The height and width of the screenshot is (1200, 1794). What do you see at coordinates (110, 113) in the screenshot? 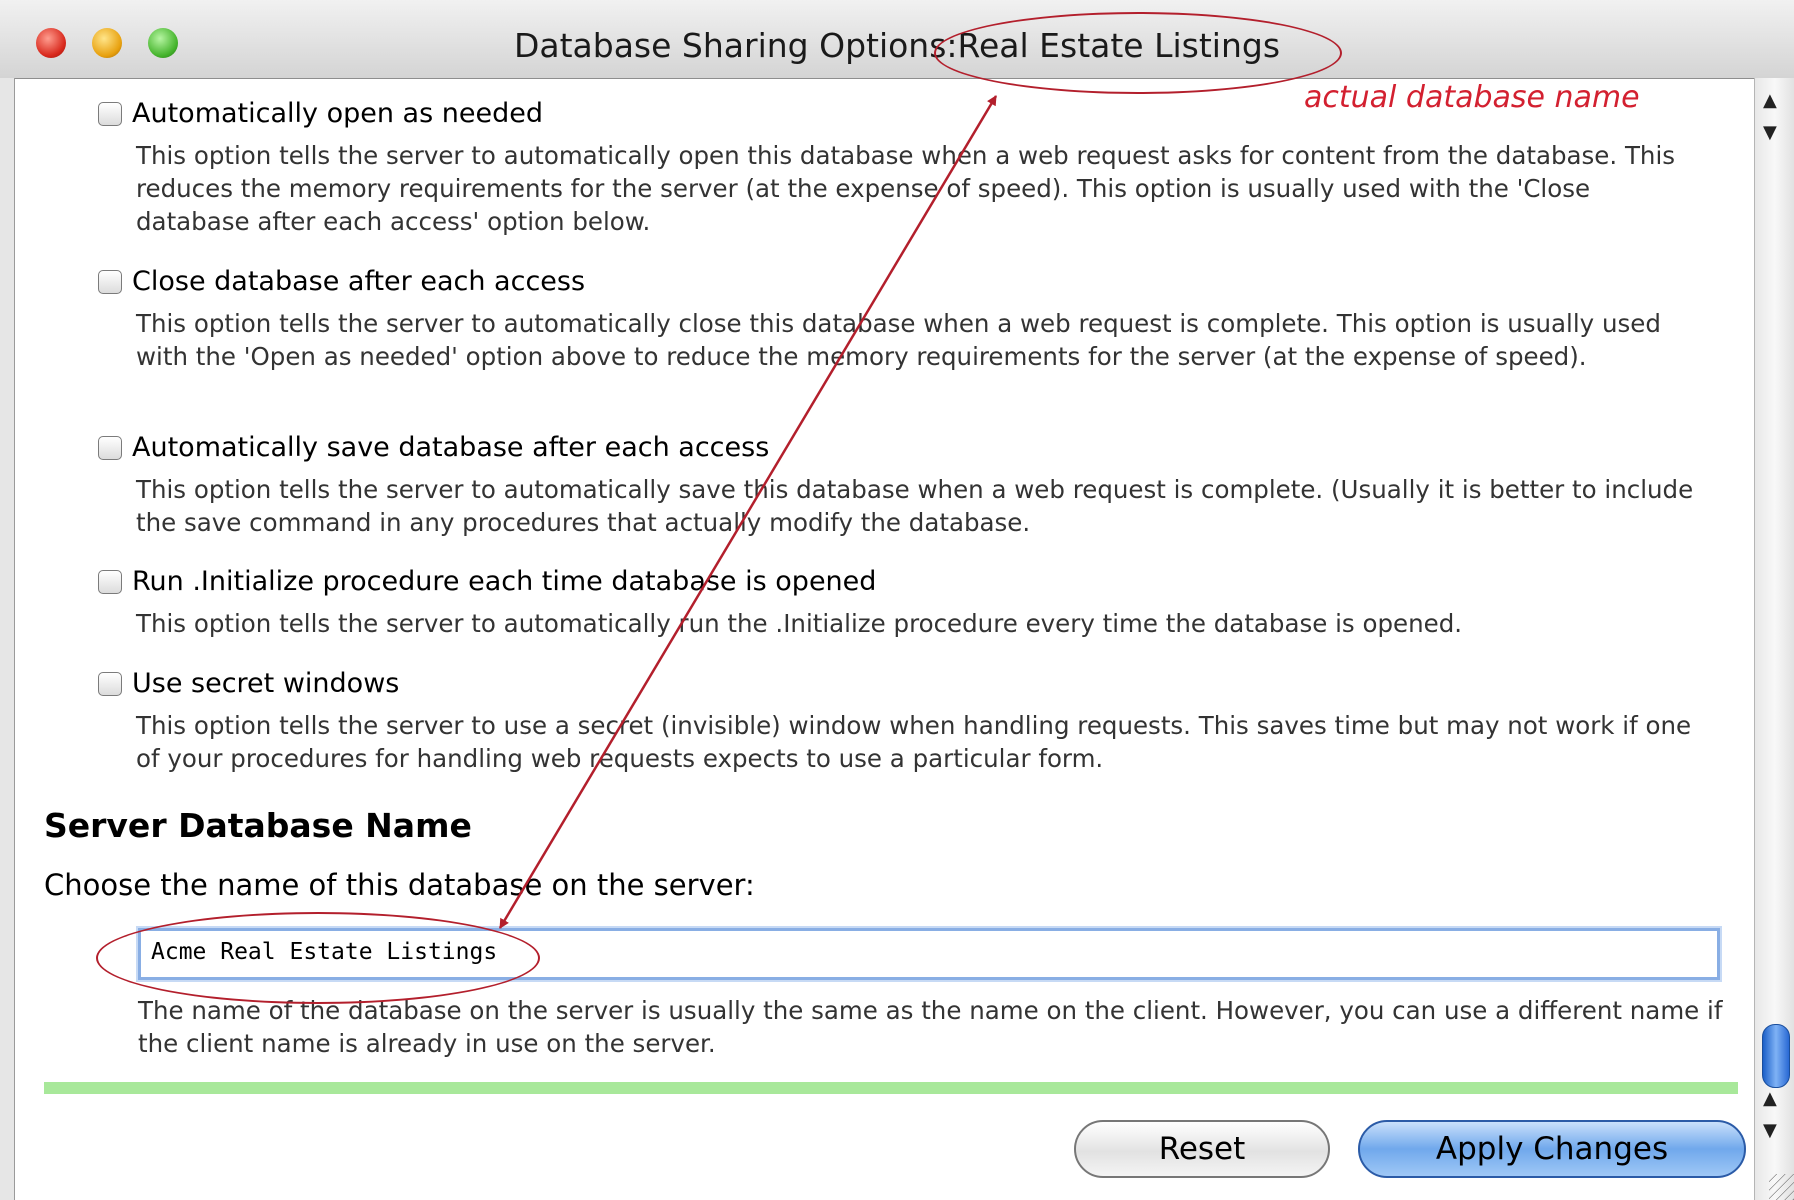
I see `auto-open-checkbox` at bounding box center [110, 113].